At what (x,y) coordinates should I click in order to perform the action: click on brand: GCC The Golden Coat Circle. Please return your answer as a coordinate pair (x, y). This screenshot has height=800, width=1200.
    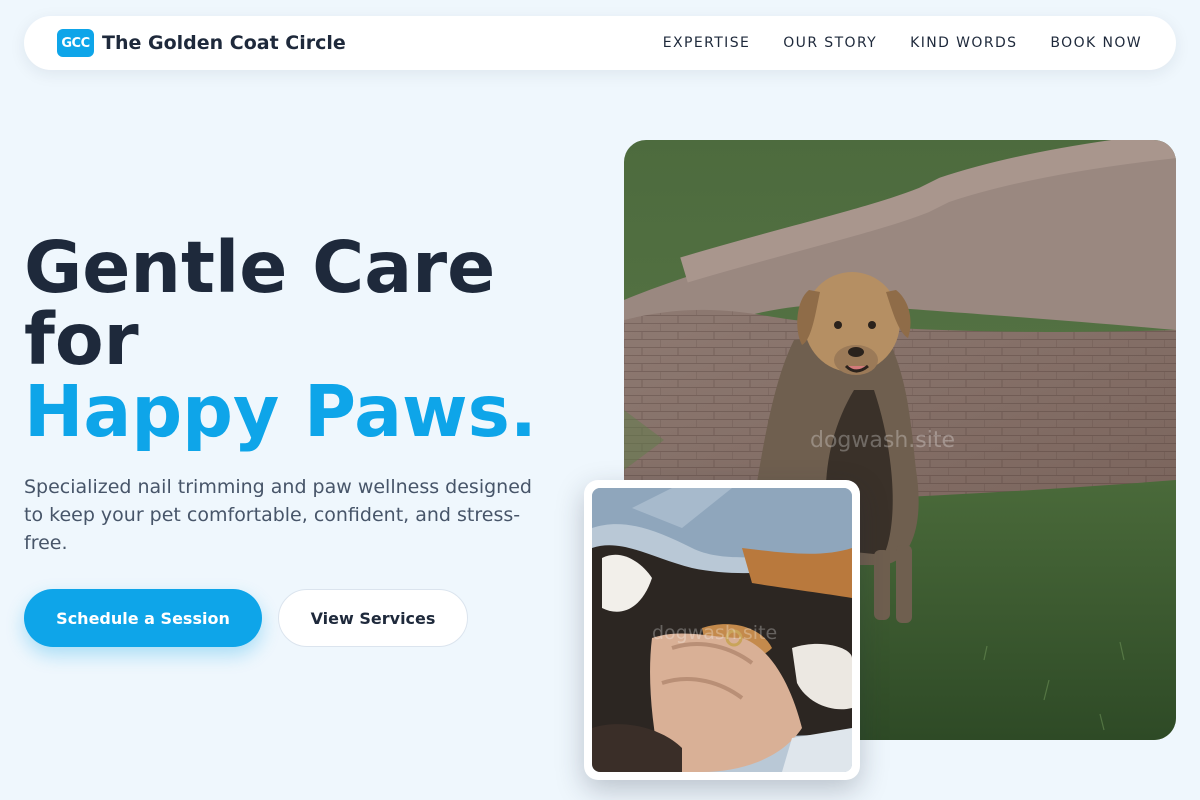
    Looking at the image, I should click on (201, 43).